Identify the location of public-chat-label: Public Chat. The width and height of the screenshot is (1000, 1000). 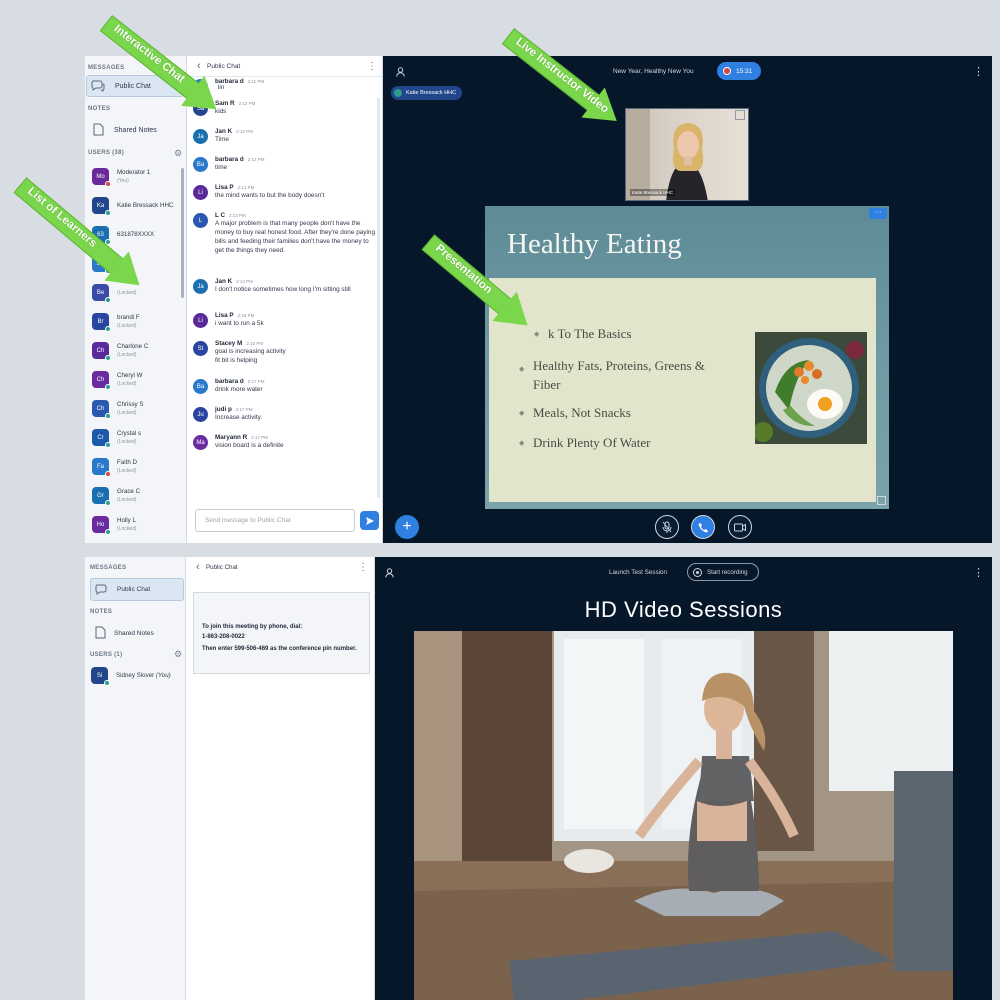
(134, 589).